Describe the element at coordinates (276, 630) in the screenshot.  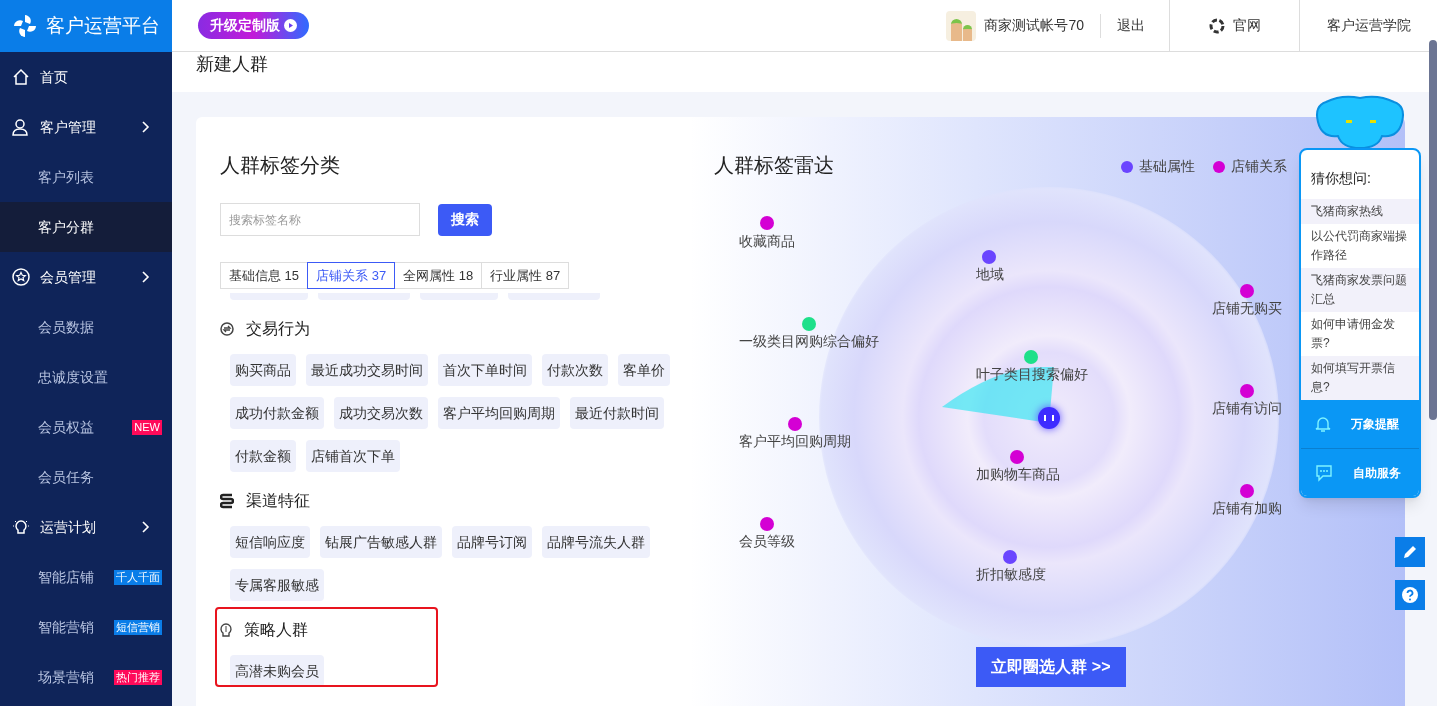
I see `group-title: 策略人群` at that location.